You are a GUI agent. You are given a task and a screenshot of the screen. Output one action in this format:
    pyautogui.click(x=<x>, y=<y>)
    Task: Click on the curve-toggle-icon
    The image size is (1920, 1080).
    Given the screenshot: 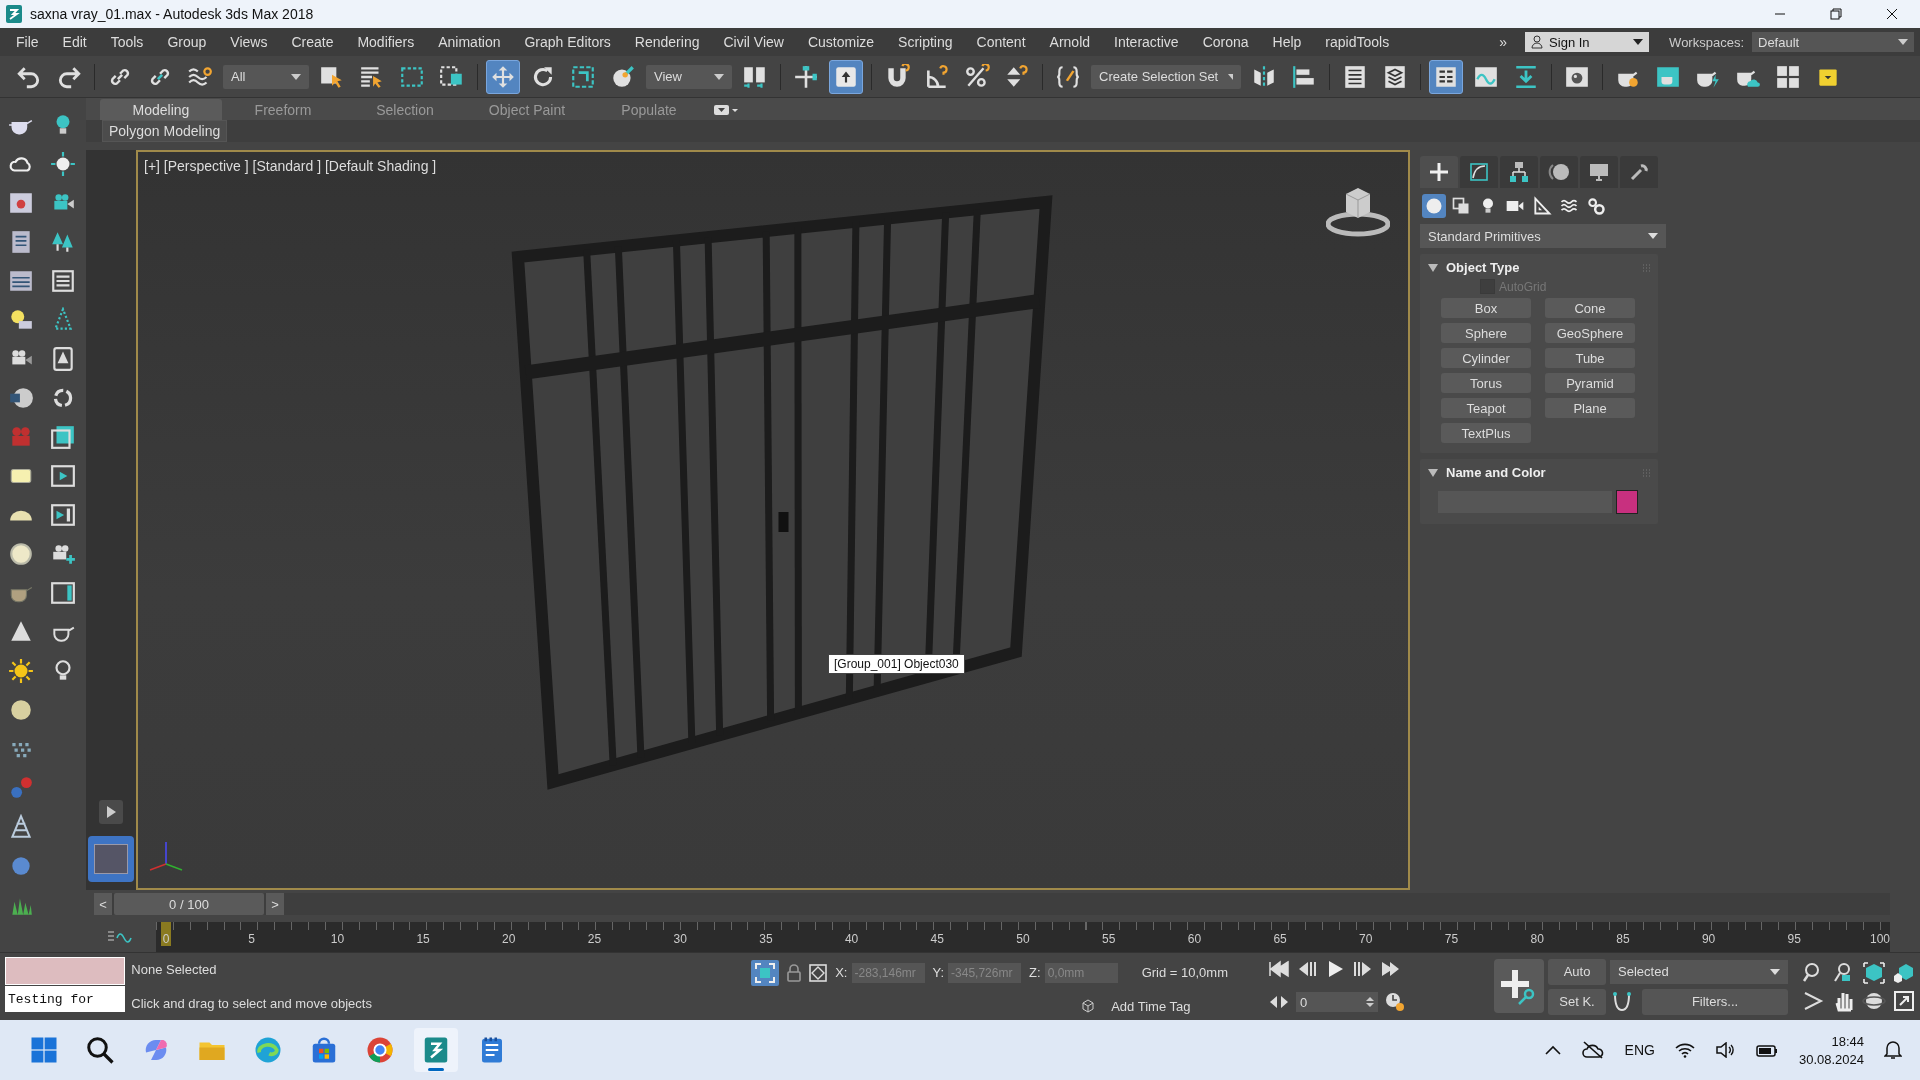 What is the action you would take?
    pyautogui.click(x=121, y=937)
    